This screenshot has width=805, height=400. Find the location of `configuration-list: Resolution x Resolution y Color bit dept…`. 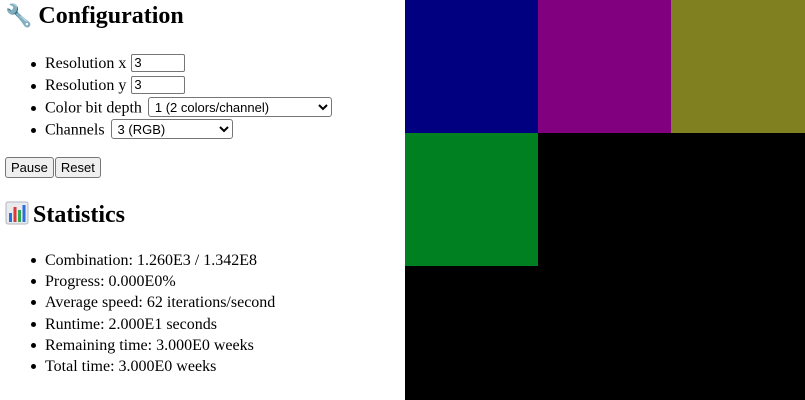

configuration-list: Resolution x Resolution y Color bit dept… is located at coordinates (181, 97).